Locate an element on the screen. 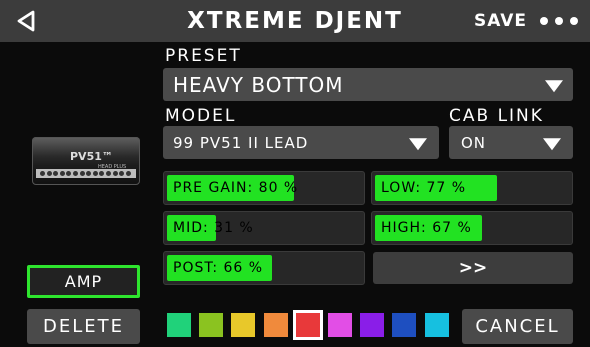  header-bar: XTREME DJENT SAVE is located at coordinates (295, 21).